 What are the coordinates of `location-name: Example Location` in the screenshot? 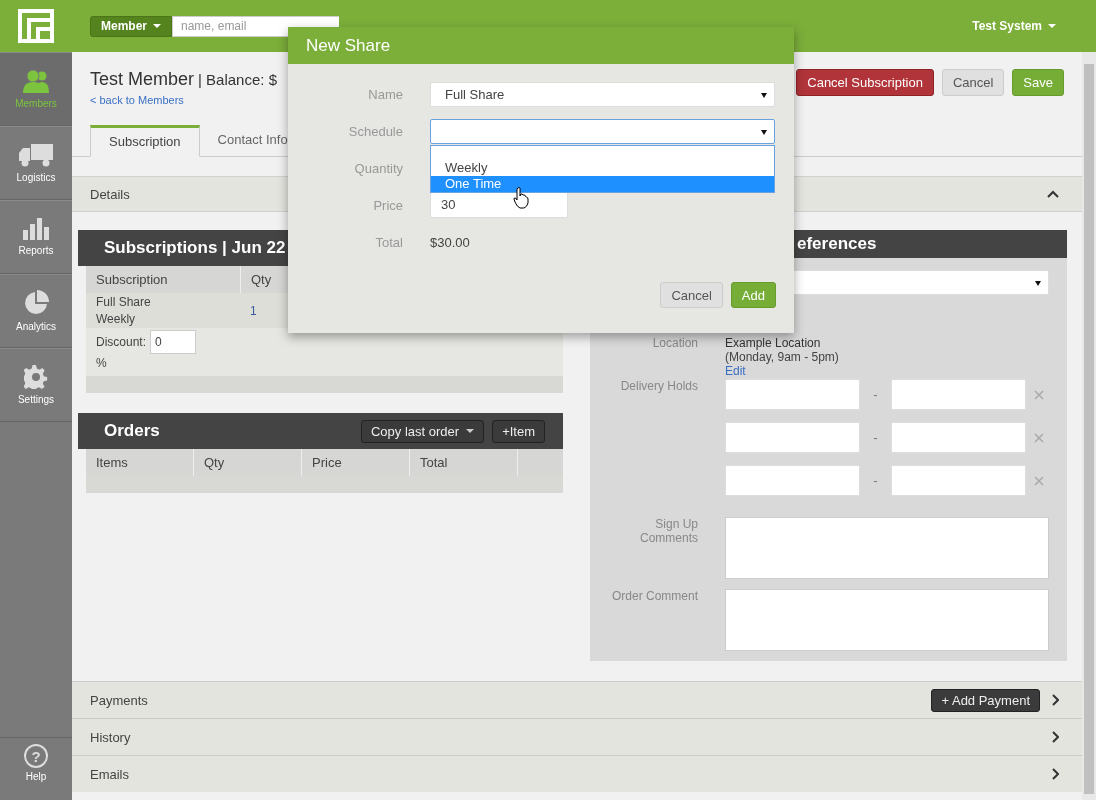 It's located at (773, 343).